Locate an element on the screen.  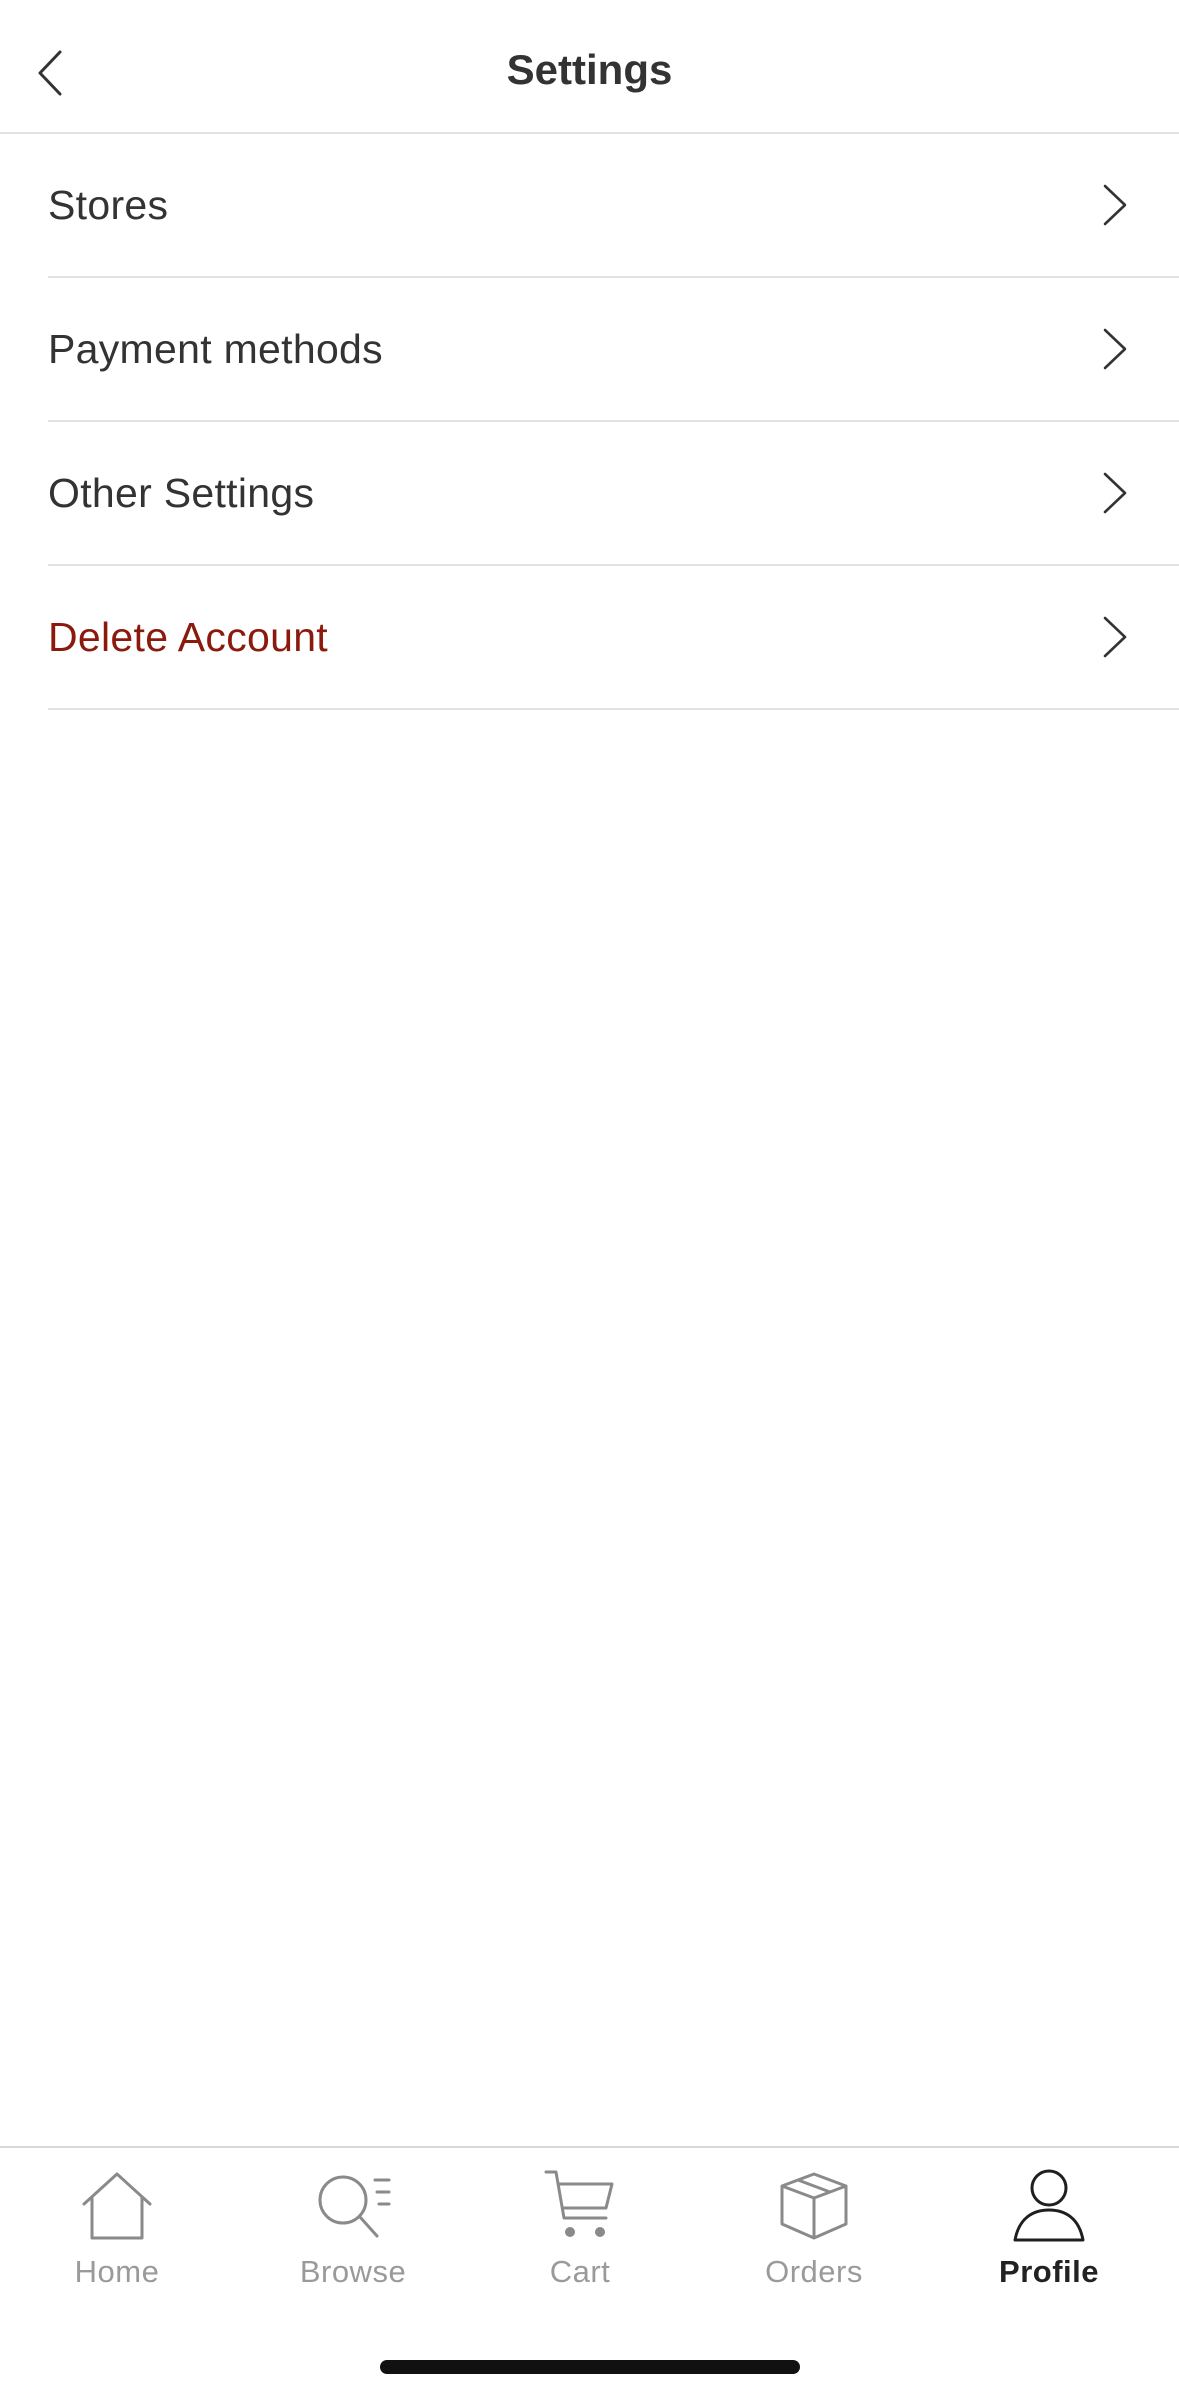
settings-item-payment-methods: Payment methods is located at coordinates (613, 350).